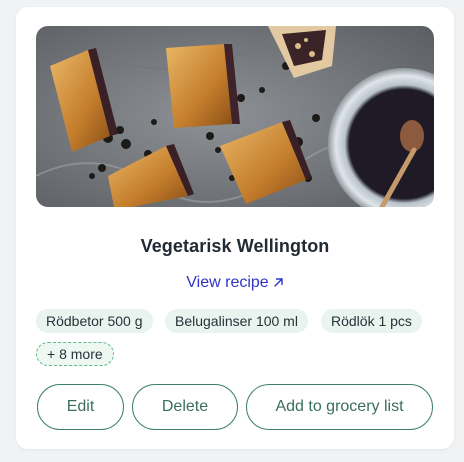 Image resolution: width=464 pixels, height=462 pixels. I want to click on view-recipe-link: View recipe, so click(235, 283).